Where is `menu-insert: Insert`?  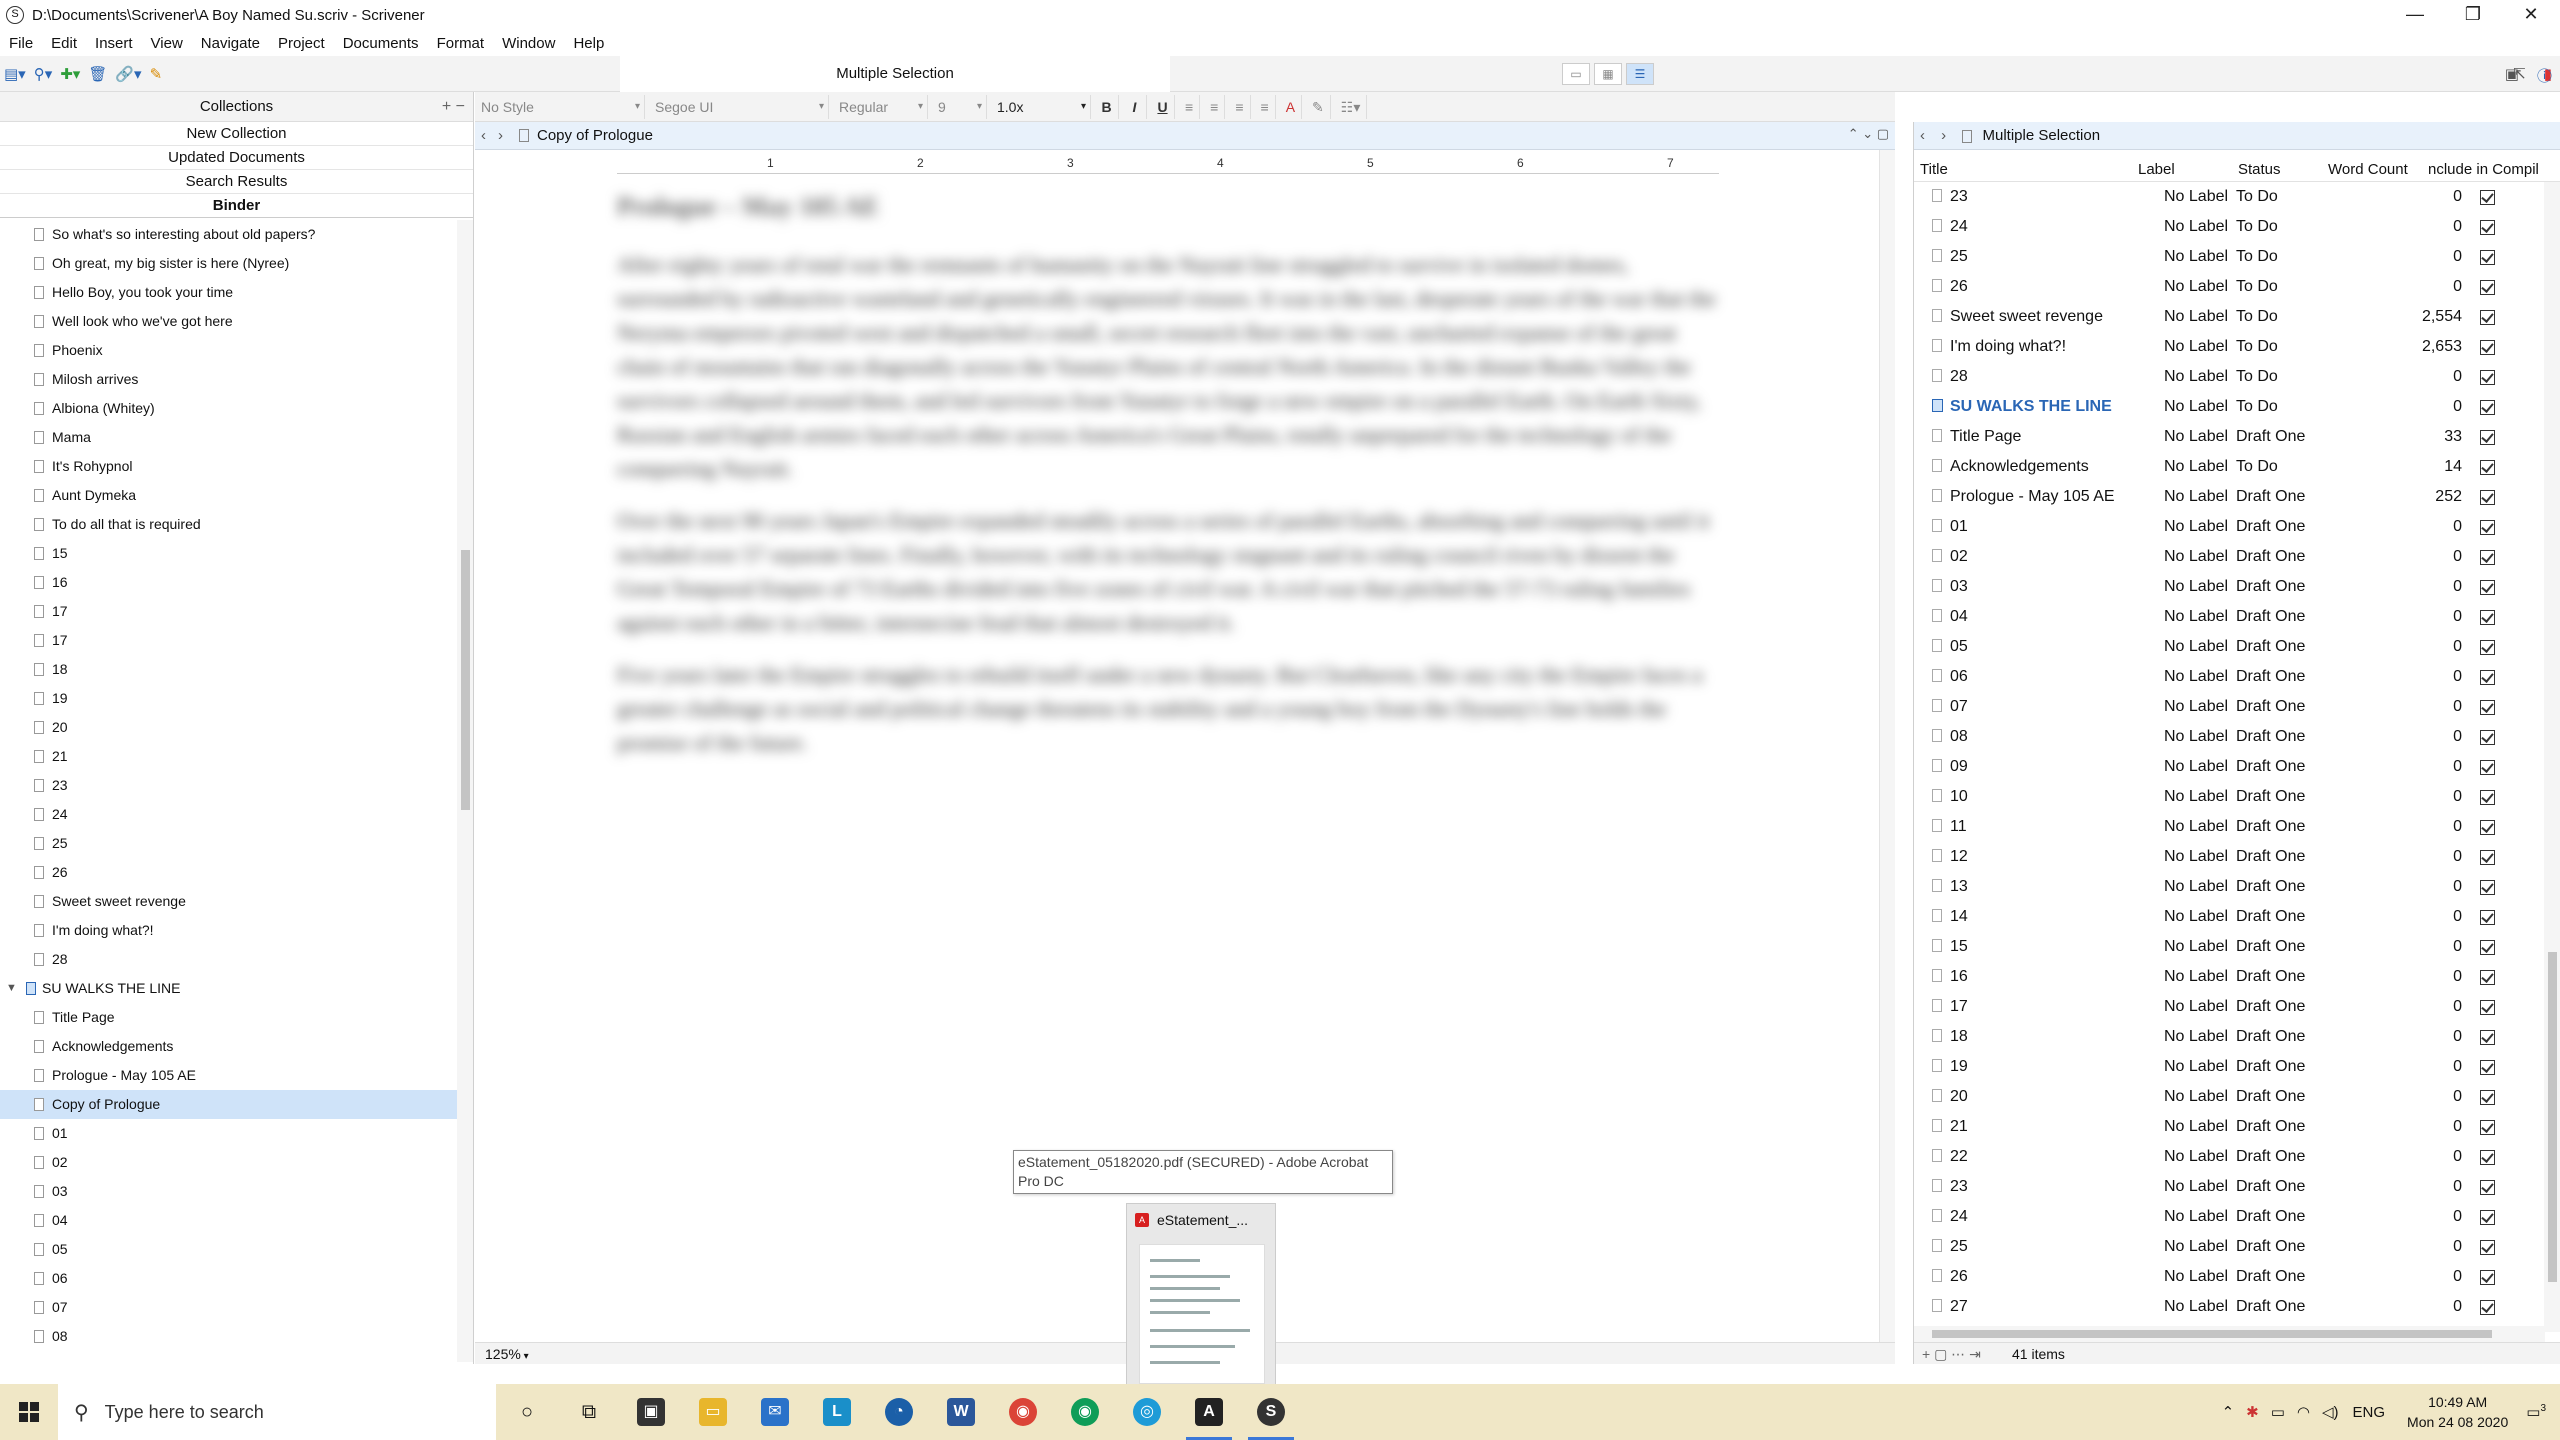
menu-insert: Insert is located at coordinates (114, 43).